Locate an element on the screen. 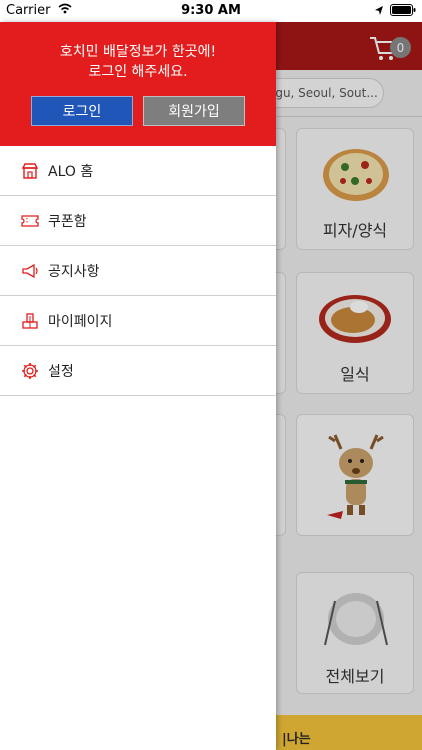 The image size is (422, 750). status-bar: Carrier 9:30 AM is located at coordinates (211, 11).